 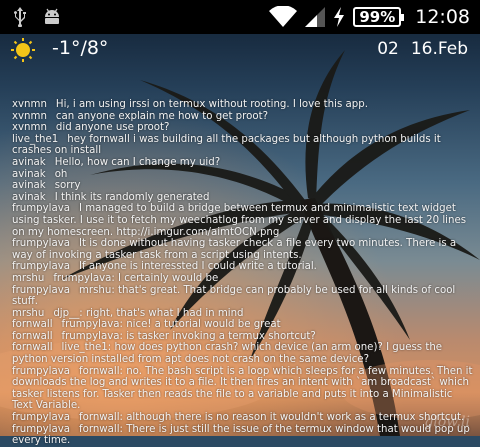 What do you see at coordinates (447, 422) in the screenshot?
I see `watermark: glow.li` at bounding box center [447, 422].